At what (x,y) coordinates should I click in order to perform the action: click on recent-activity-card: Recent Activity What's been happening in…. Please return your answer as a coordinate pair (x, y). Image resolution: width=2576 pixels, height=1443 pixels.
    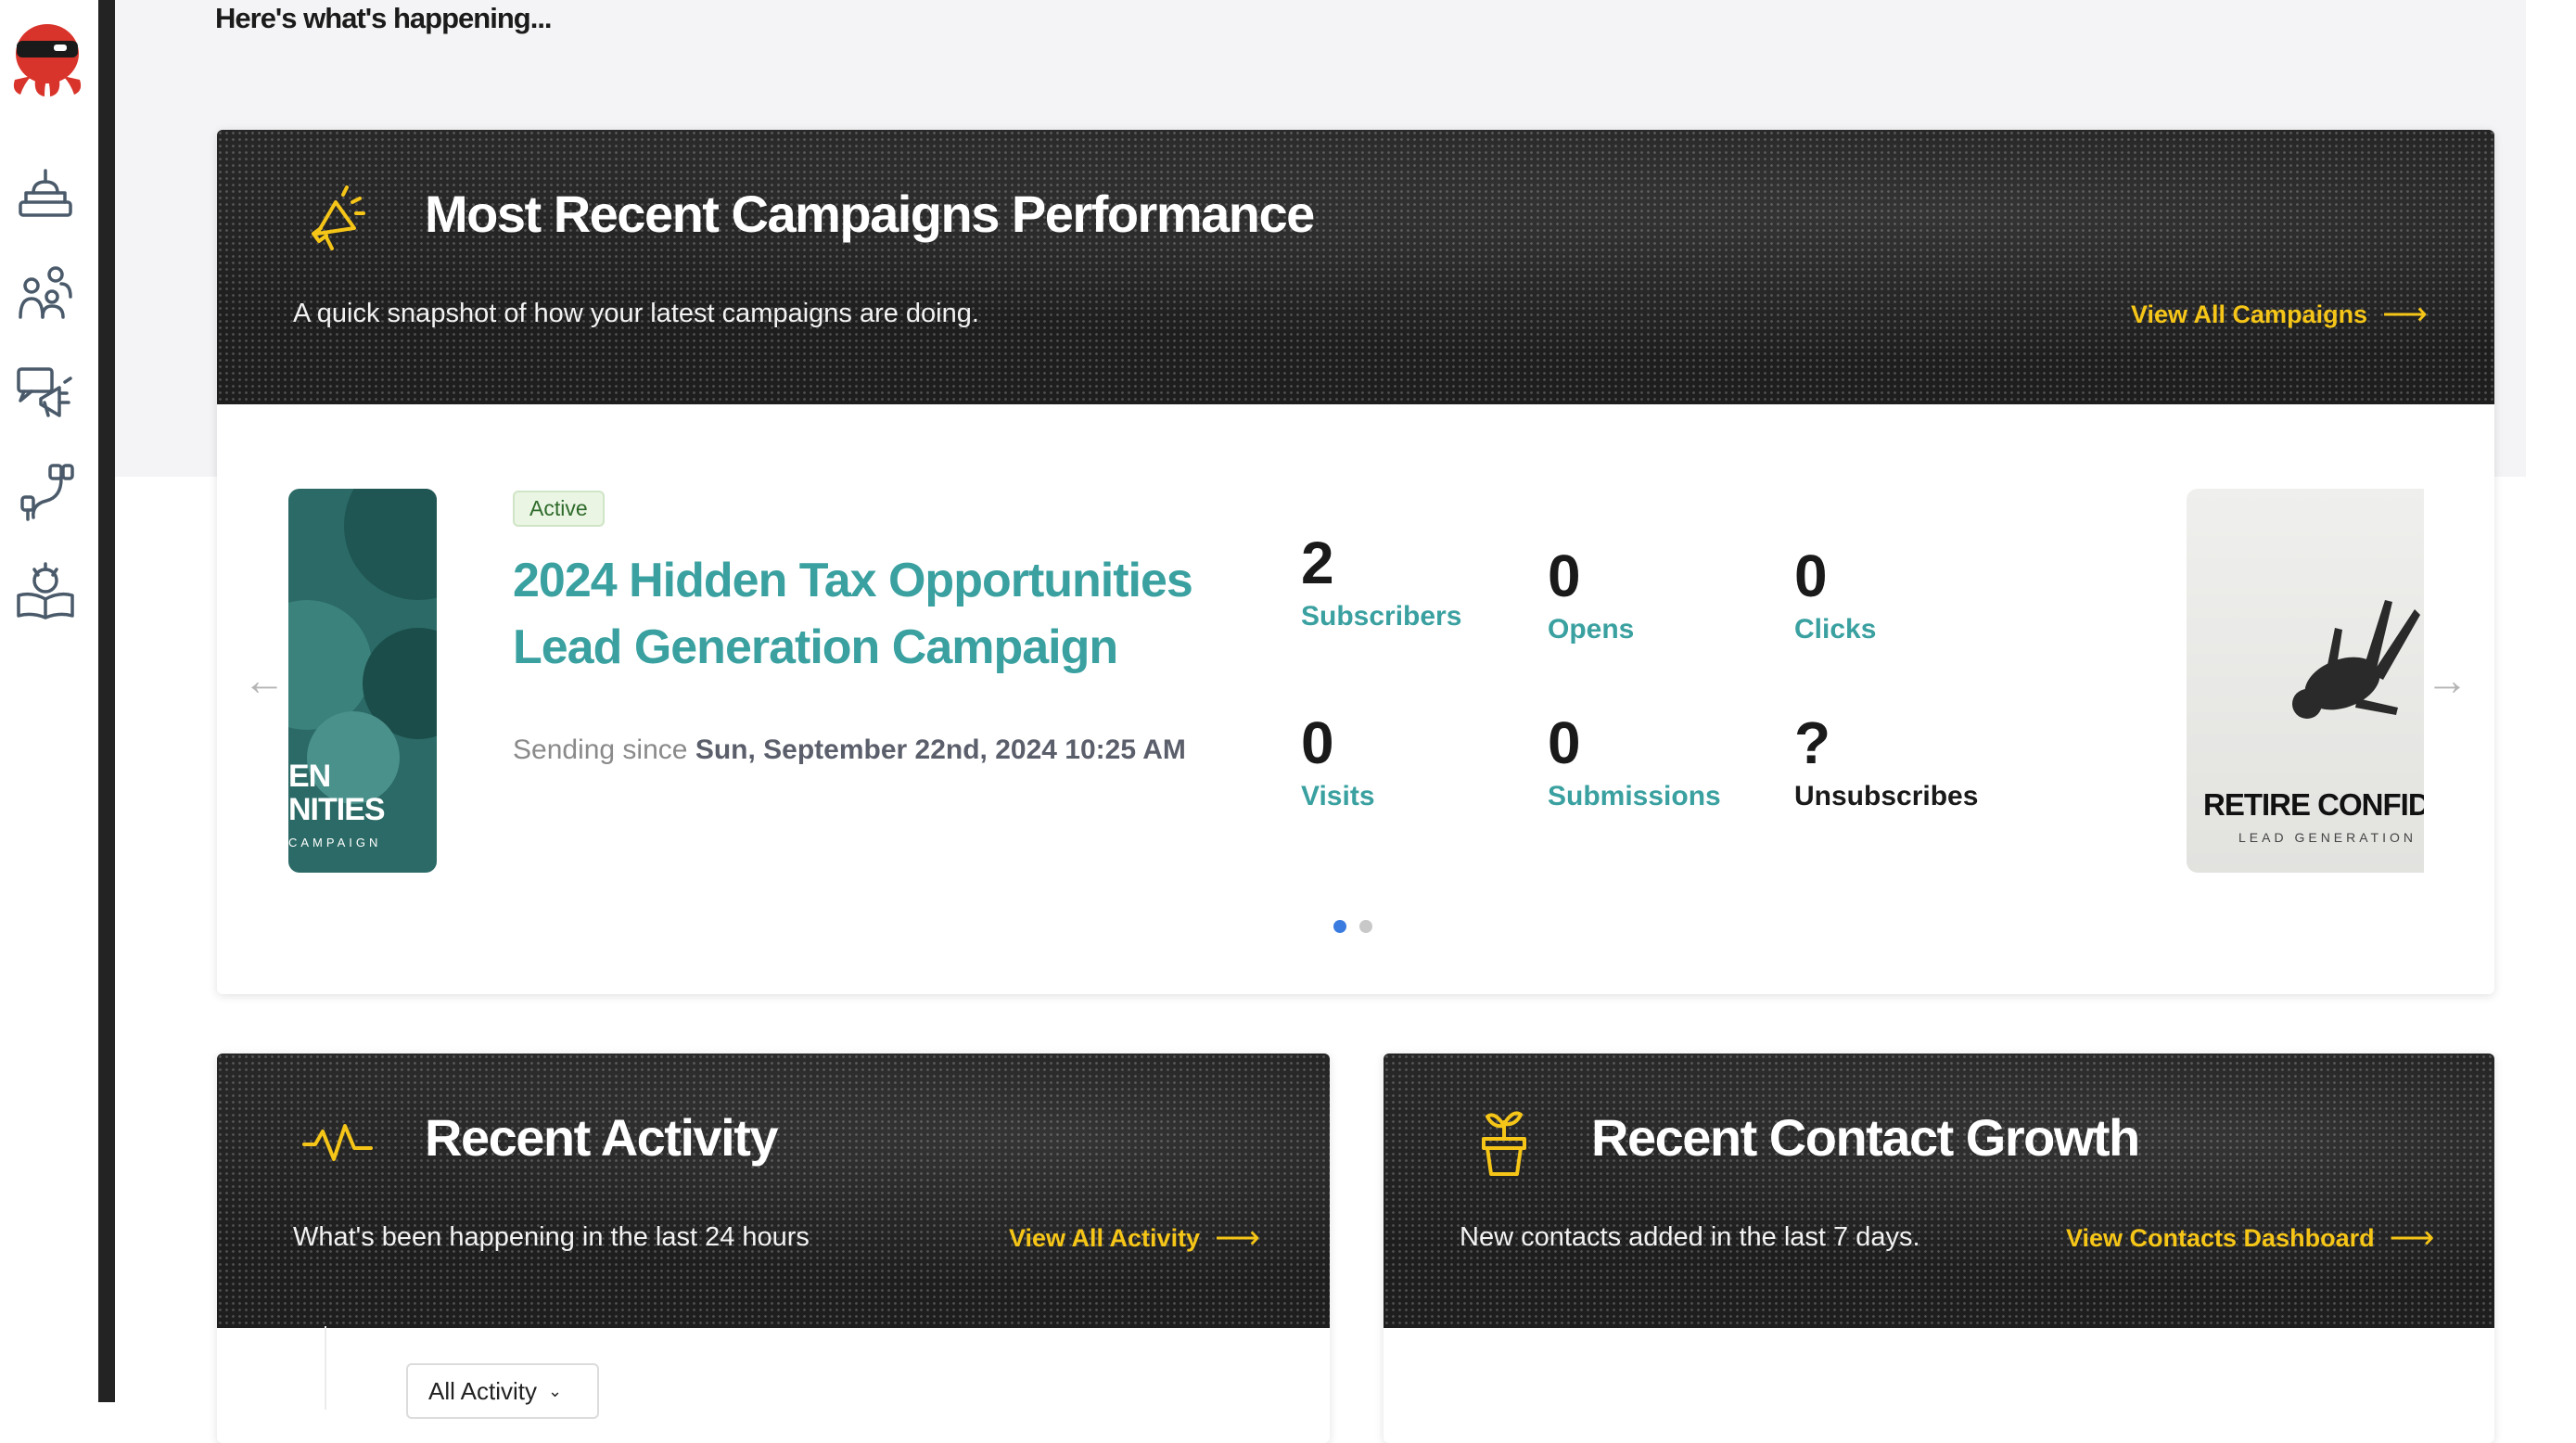
    Looking at the image, I should click on (773, 1248).